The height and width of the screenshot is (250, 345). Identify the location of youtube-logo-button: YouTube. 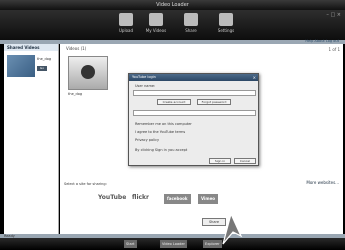
(112, 199).